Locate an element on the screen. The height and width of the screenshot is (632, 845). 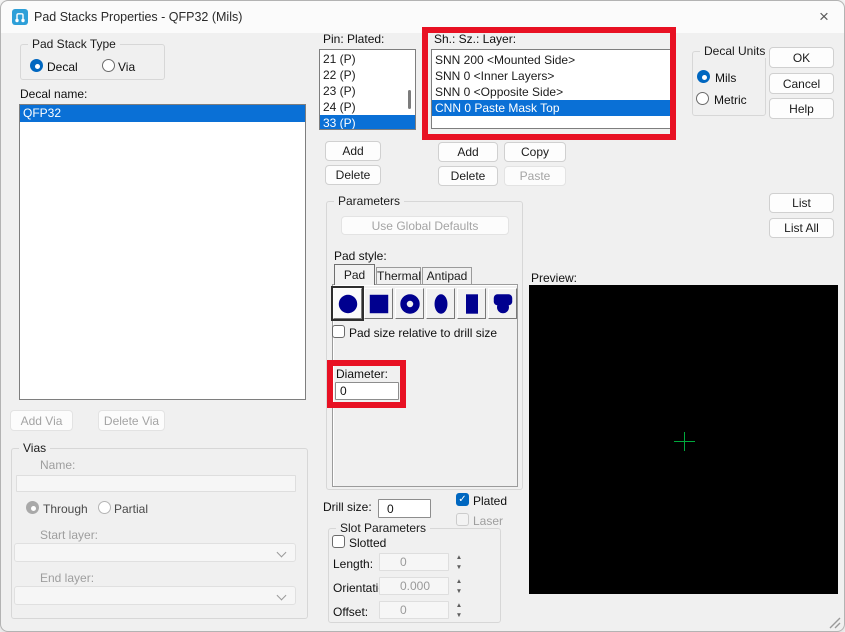
pad-shape-rectangle-button is located at coordinates (471, 303).